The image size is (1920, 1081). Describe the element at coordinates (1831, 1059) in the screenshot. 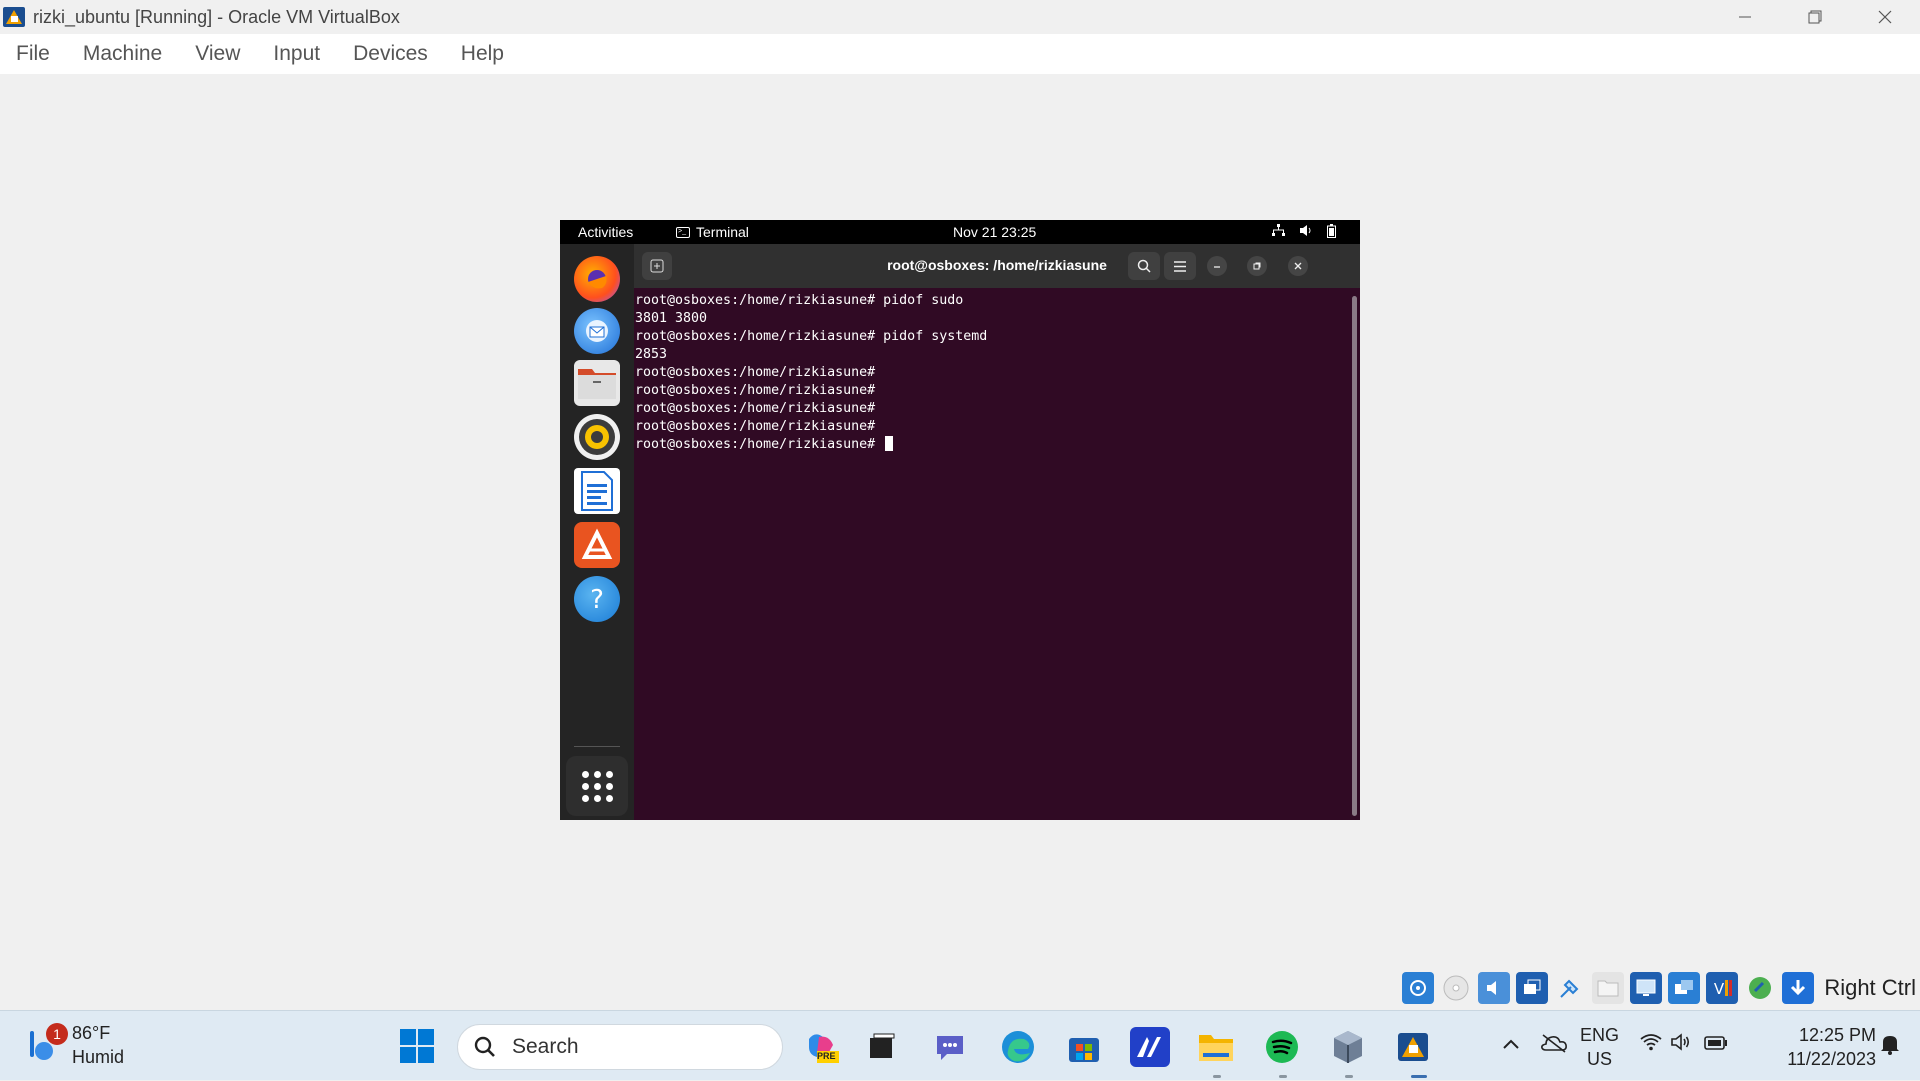

I see `clock-date: 11/22/2023` at that location.